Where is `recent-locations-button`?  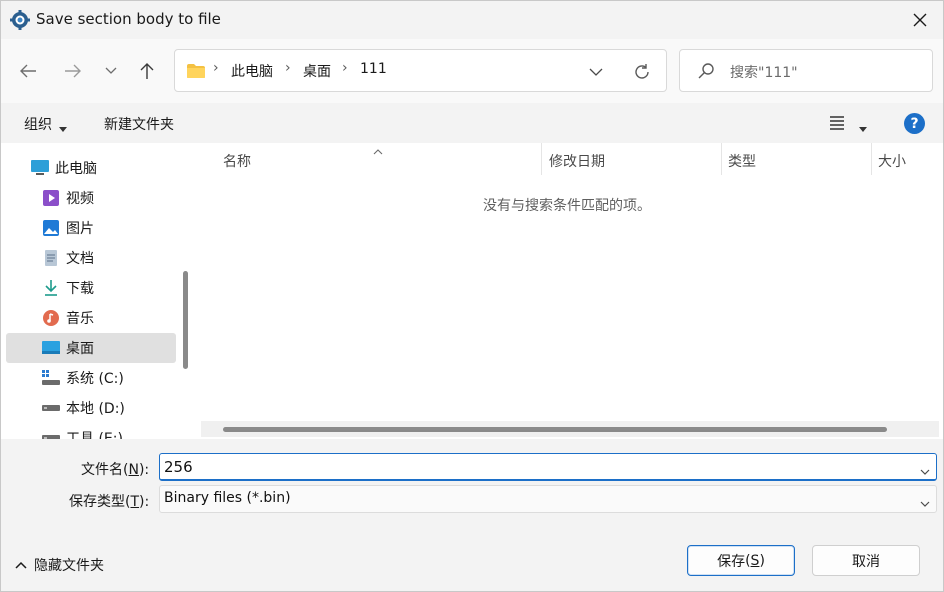 recent-locations-button is located at coordinates (111, 71).